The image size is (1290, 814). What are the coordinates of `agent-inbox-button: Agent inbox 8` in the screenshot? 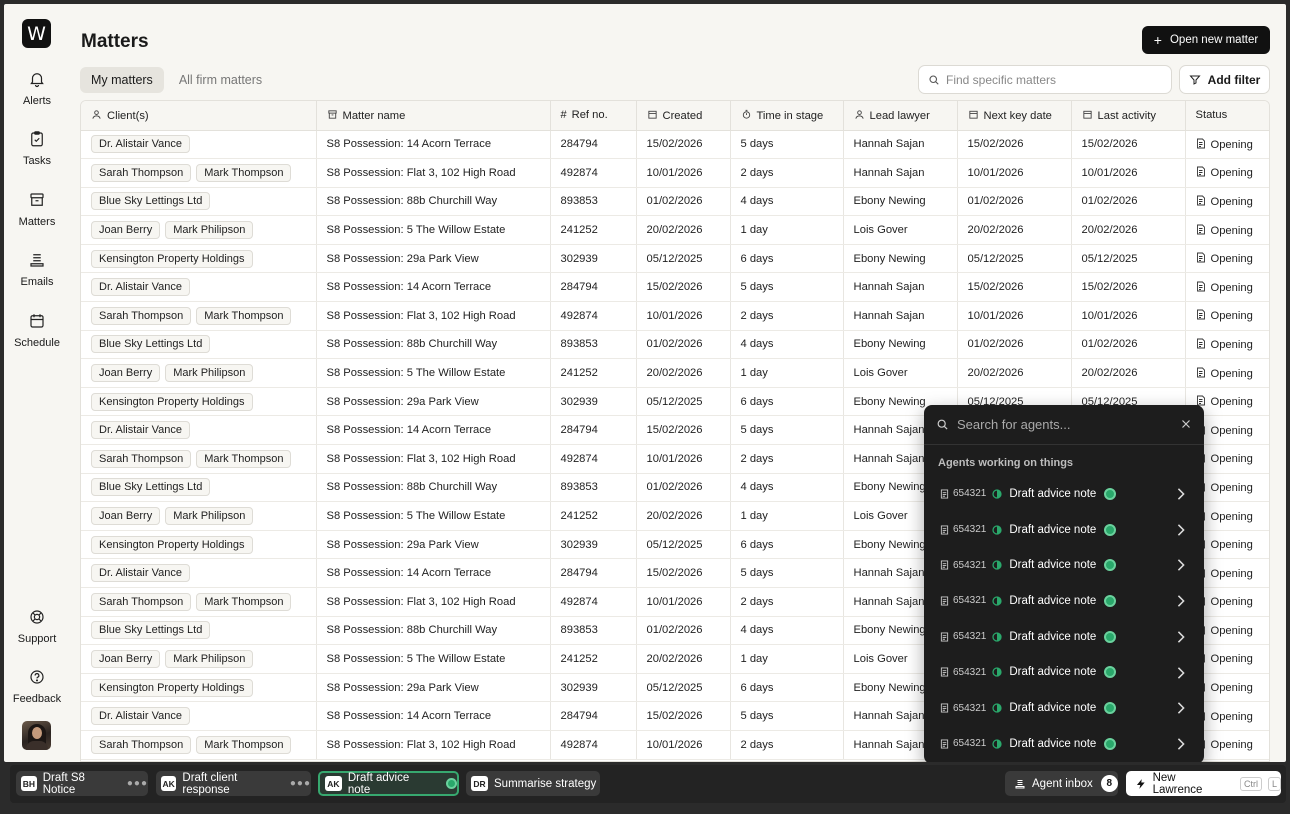 It's located at (1061, 783).